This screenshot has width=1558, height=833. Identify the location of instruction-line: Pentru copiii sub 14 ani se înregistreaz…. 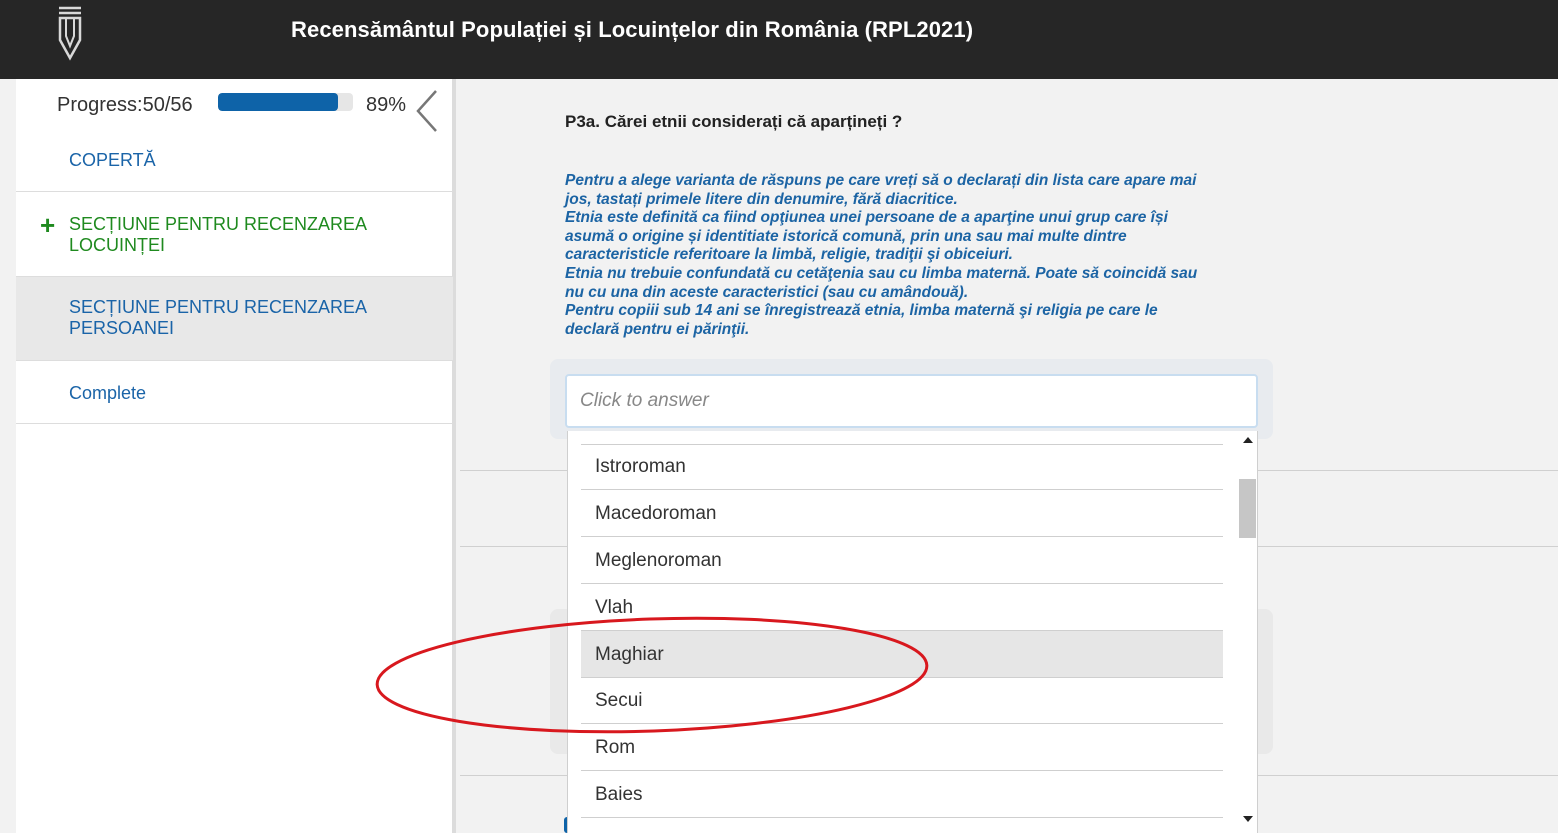
(861, 320).